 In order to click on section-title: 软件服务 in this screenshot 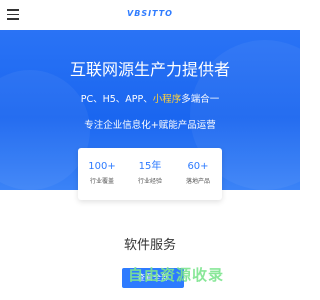, I will do `click(149, 245)`.